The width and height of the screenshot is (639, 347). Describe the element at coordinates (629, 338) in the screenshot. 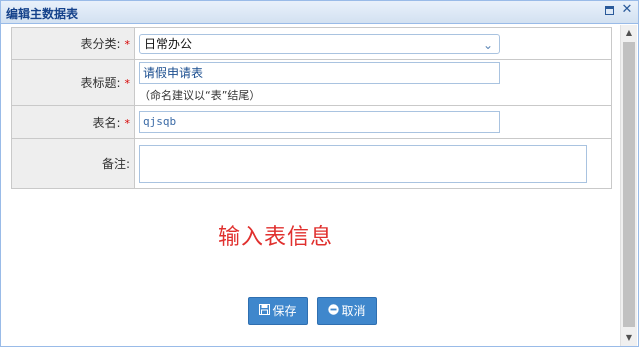

I see `scroll-down-icon: ▼` at that location.